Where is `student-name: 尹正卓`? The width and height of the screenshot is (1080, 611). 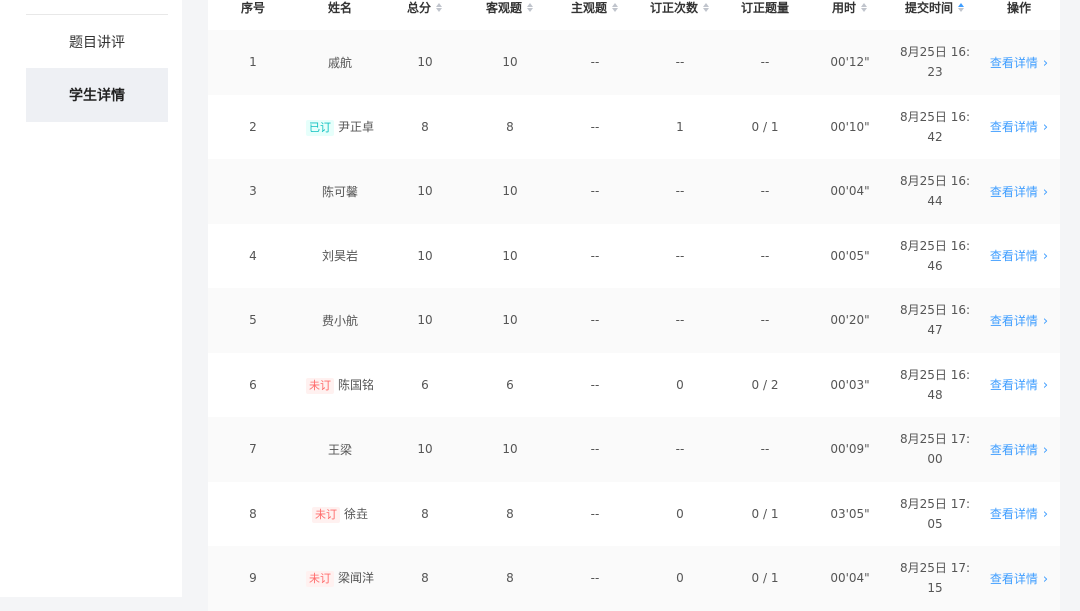 student-name: 尹正卓 is located at coordinates (355, 126).